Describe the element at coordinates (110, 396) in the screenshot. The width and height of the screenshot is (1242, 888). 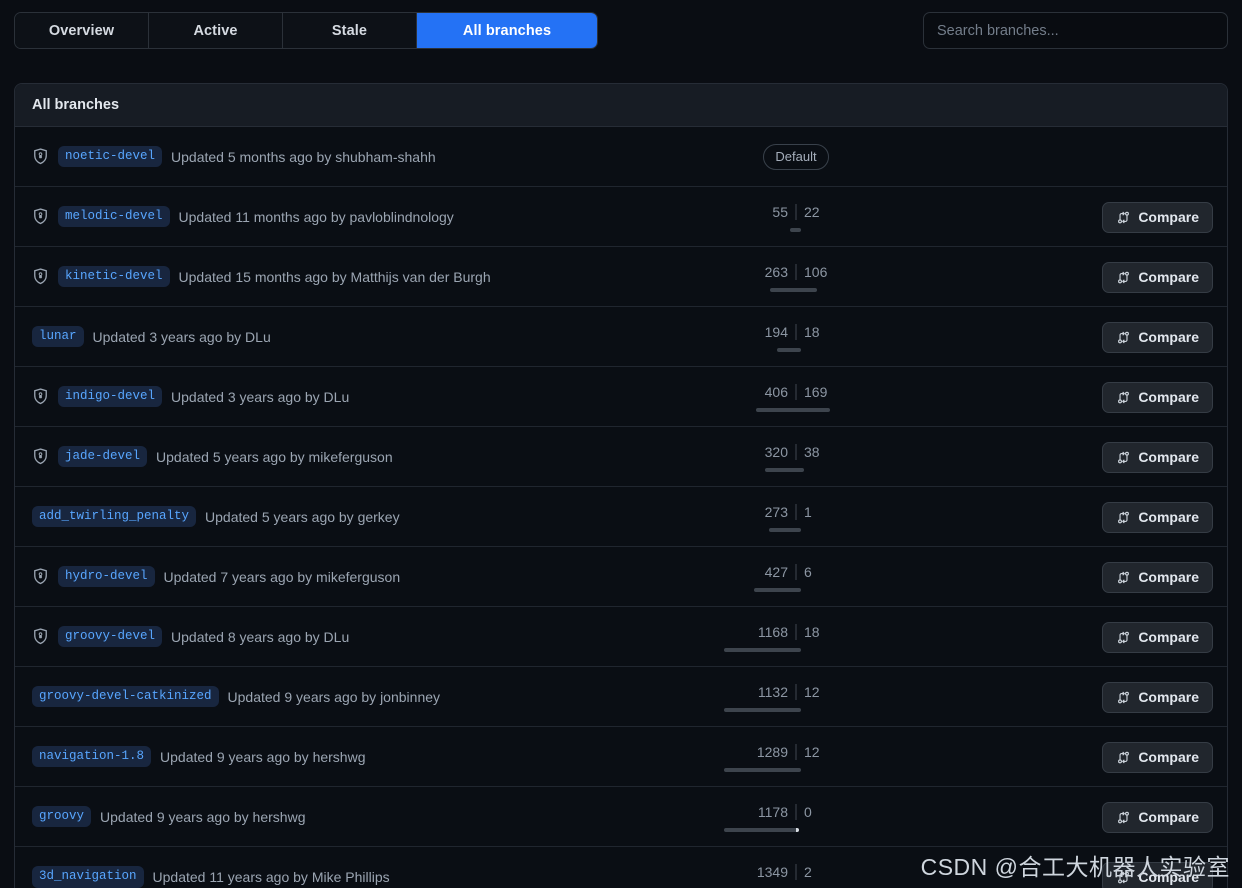
I see `branch-name-badge: indigo-devel` at that location.